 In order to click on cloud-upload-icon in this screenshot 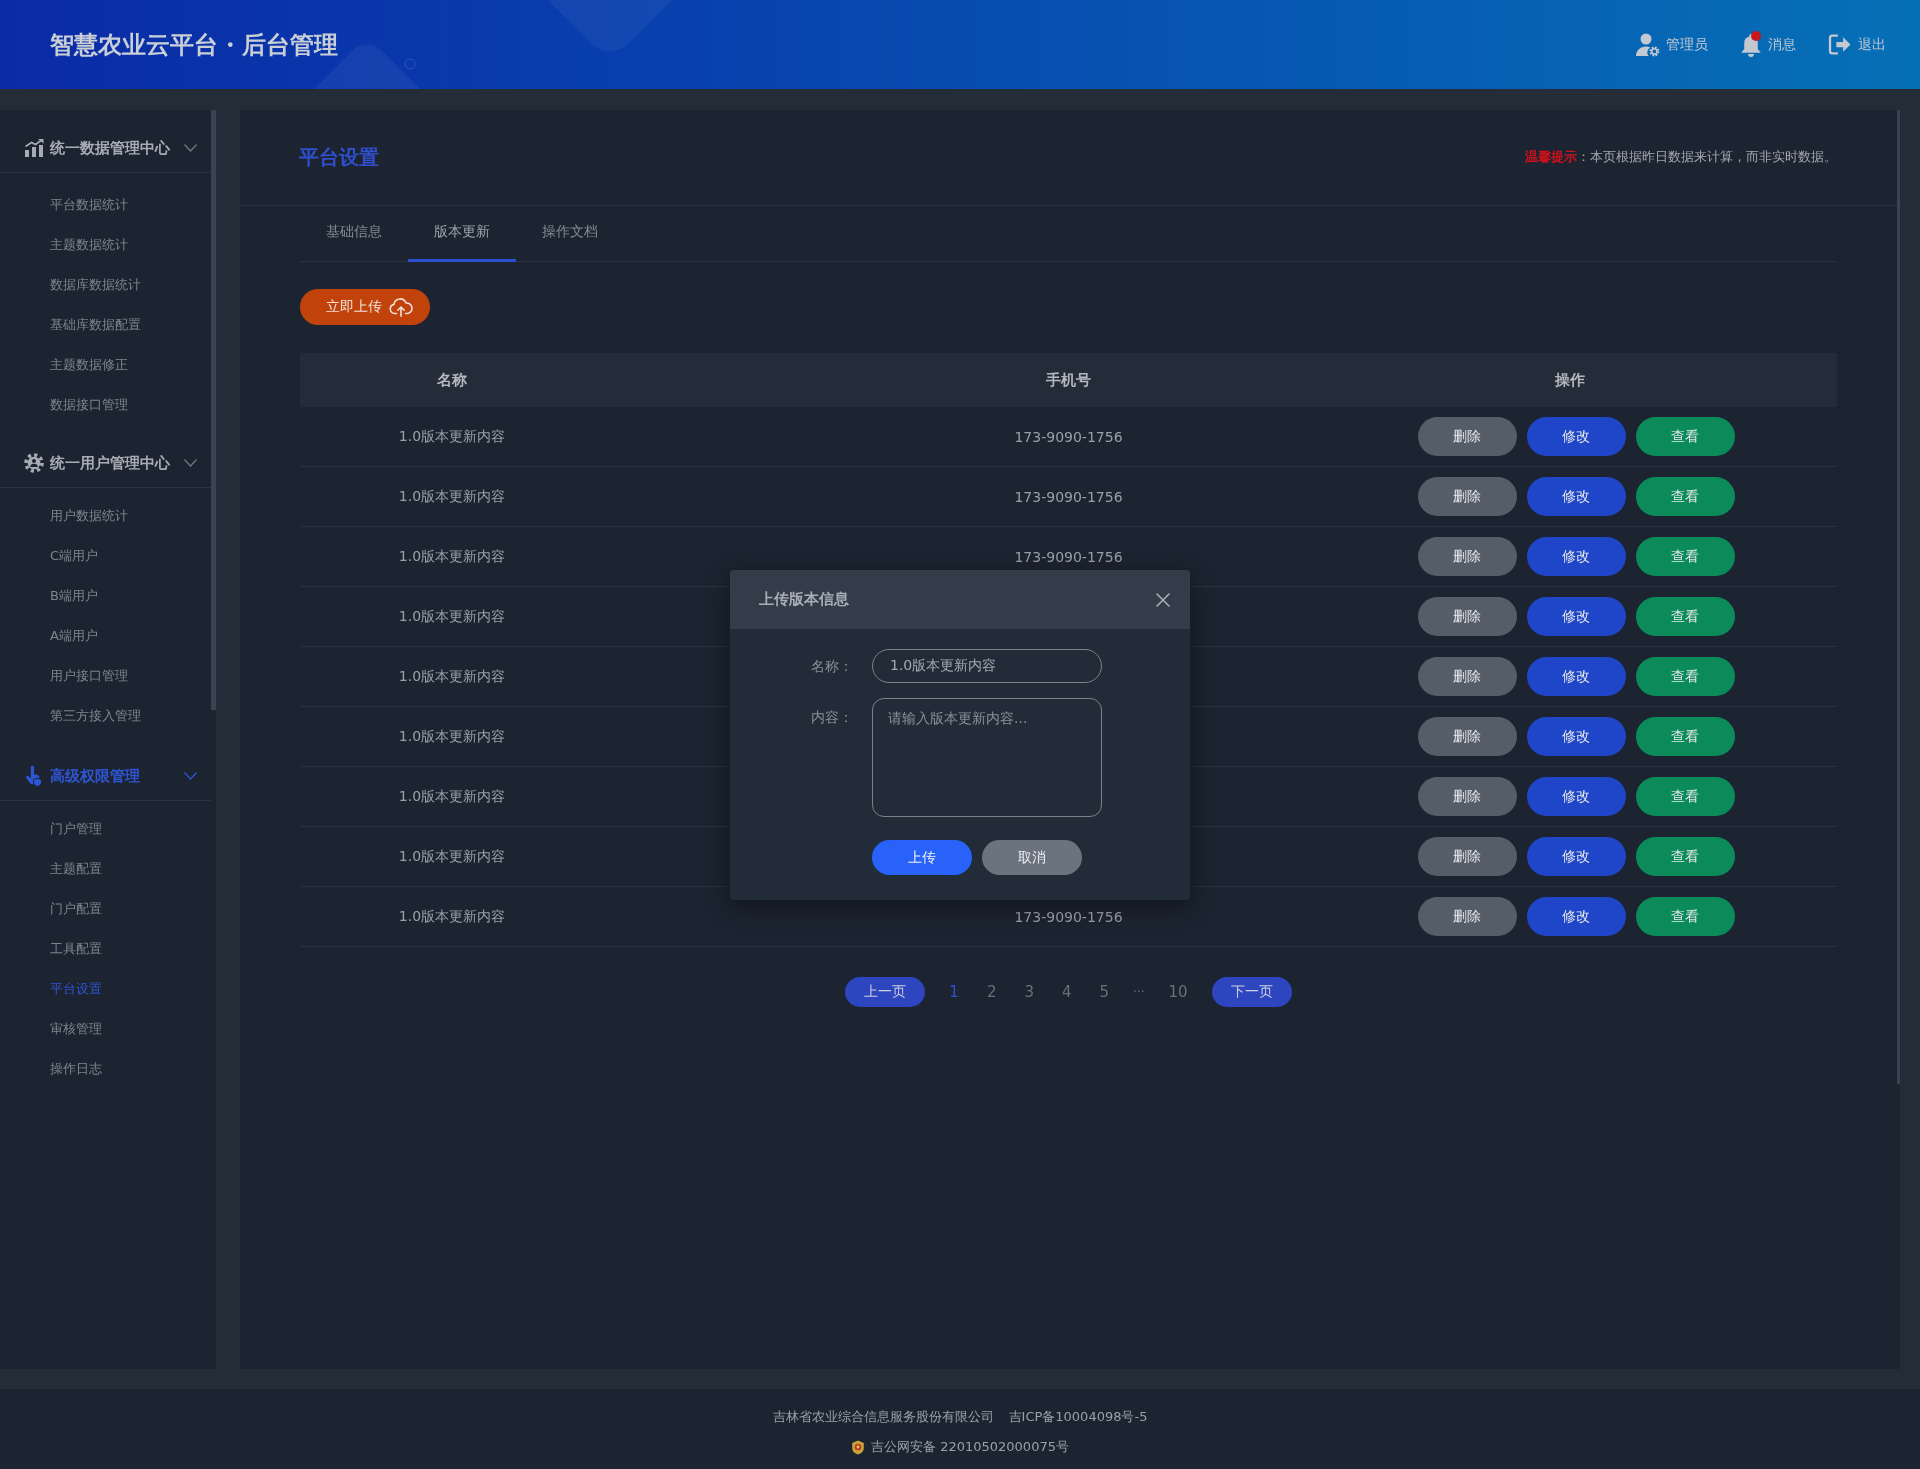, I will do `click(401, 307)`.